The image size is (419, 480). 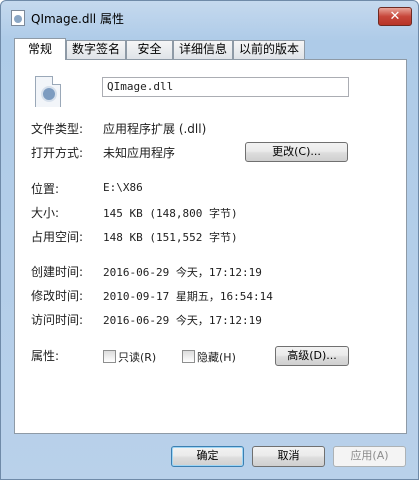 I want to click on file-type-label: 文件类型:, so click(x=57, y=129).